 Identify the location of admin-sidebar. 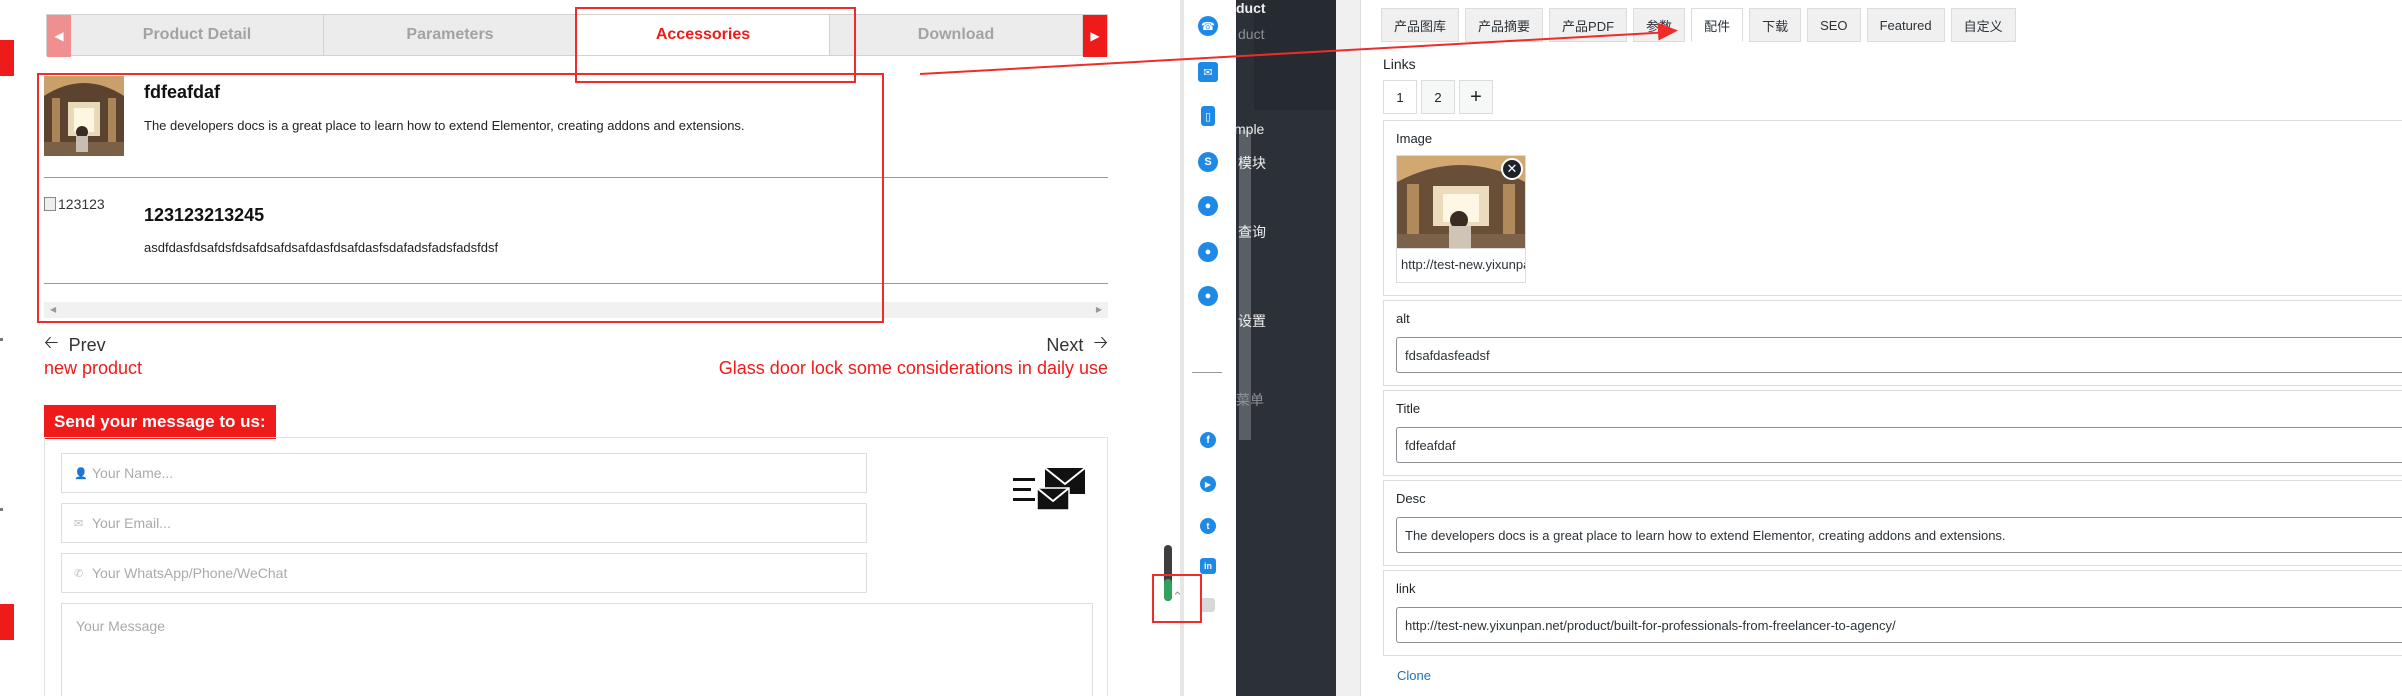
(1286, 348).